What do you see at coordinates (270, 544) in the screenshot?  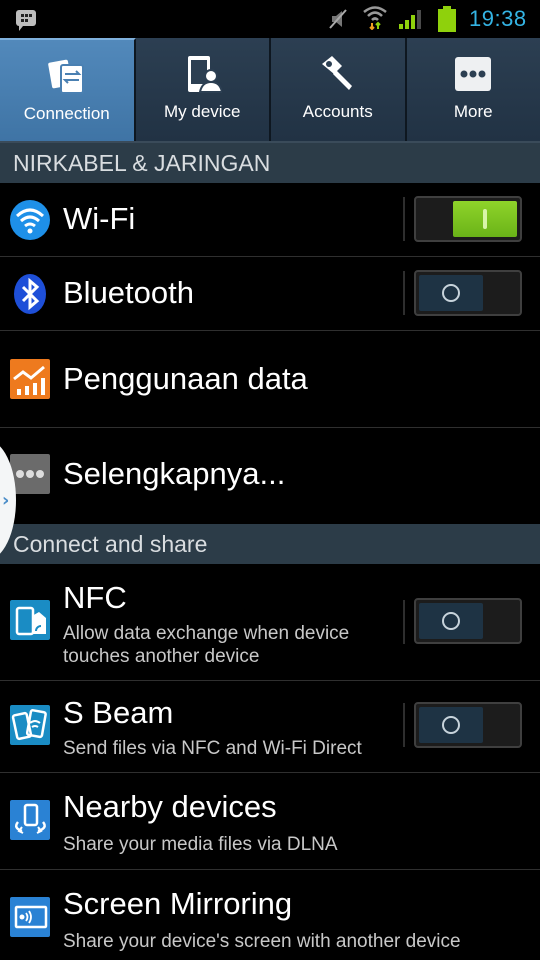 I see `section-header-connect-share: Connect and share` at bounding box center [270, 544].